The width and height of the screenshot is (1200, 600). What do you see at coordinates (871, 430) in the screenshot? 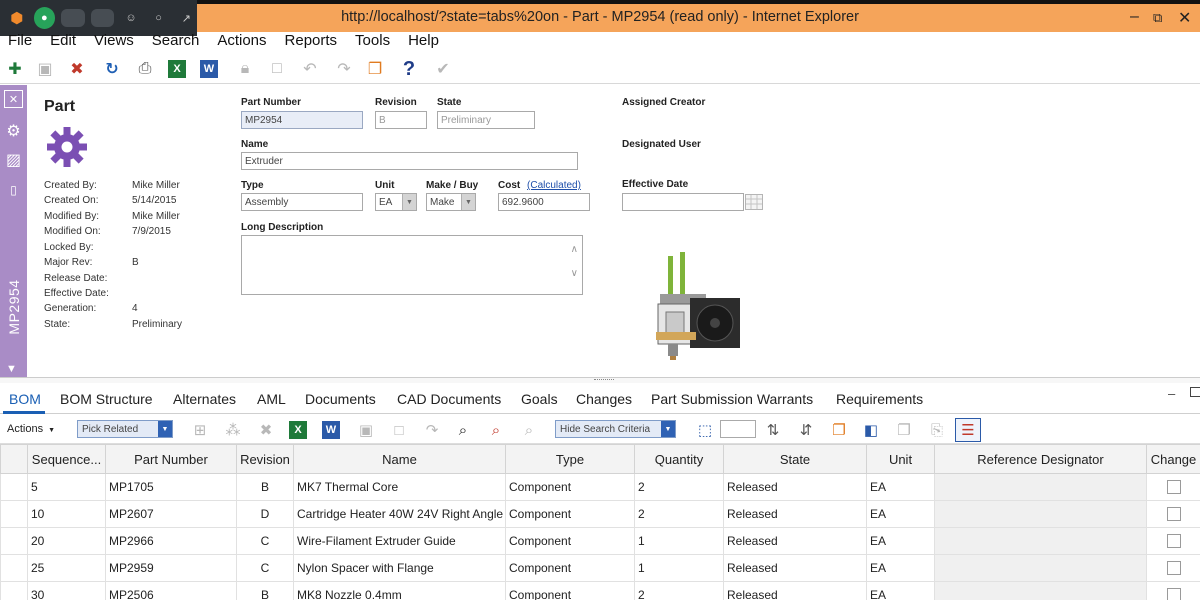
I see `split-view-icon: ◧` at bounding box center [871, 430].